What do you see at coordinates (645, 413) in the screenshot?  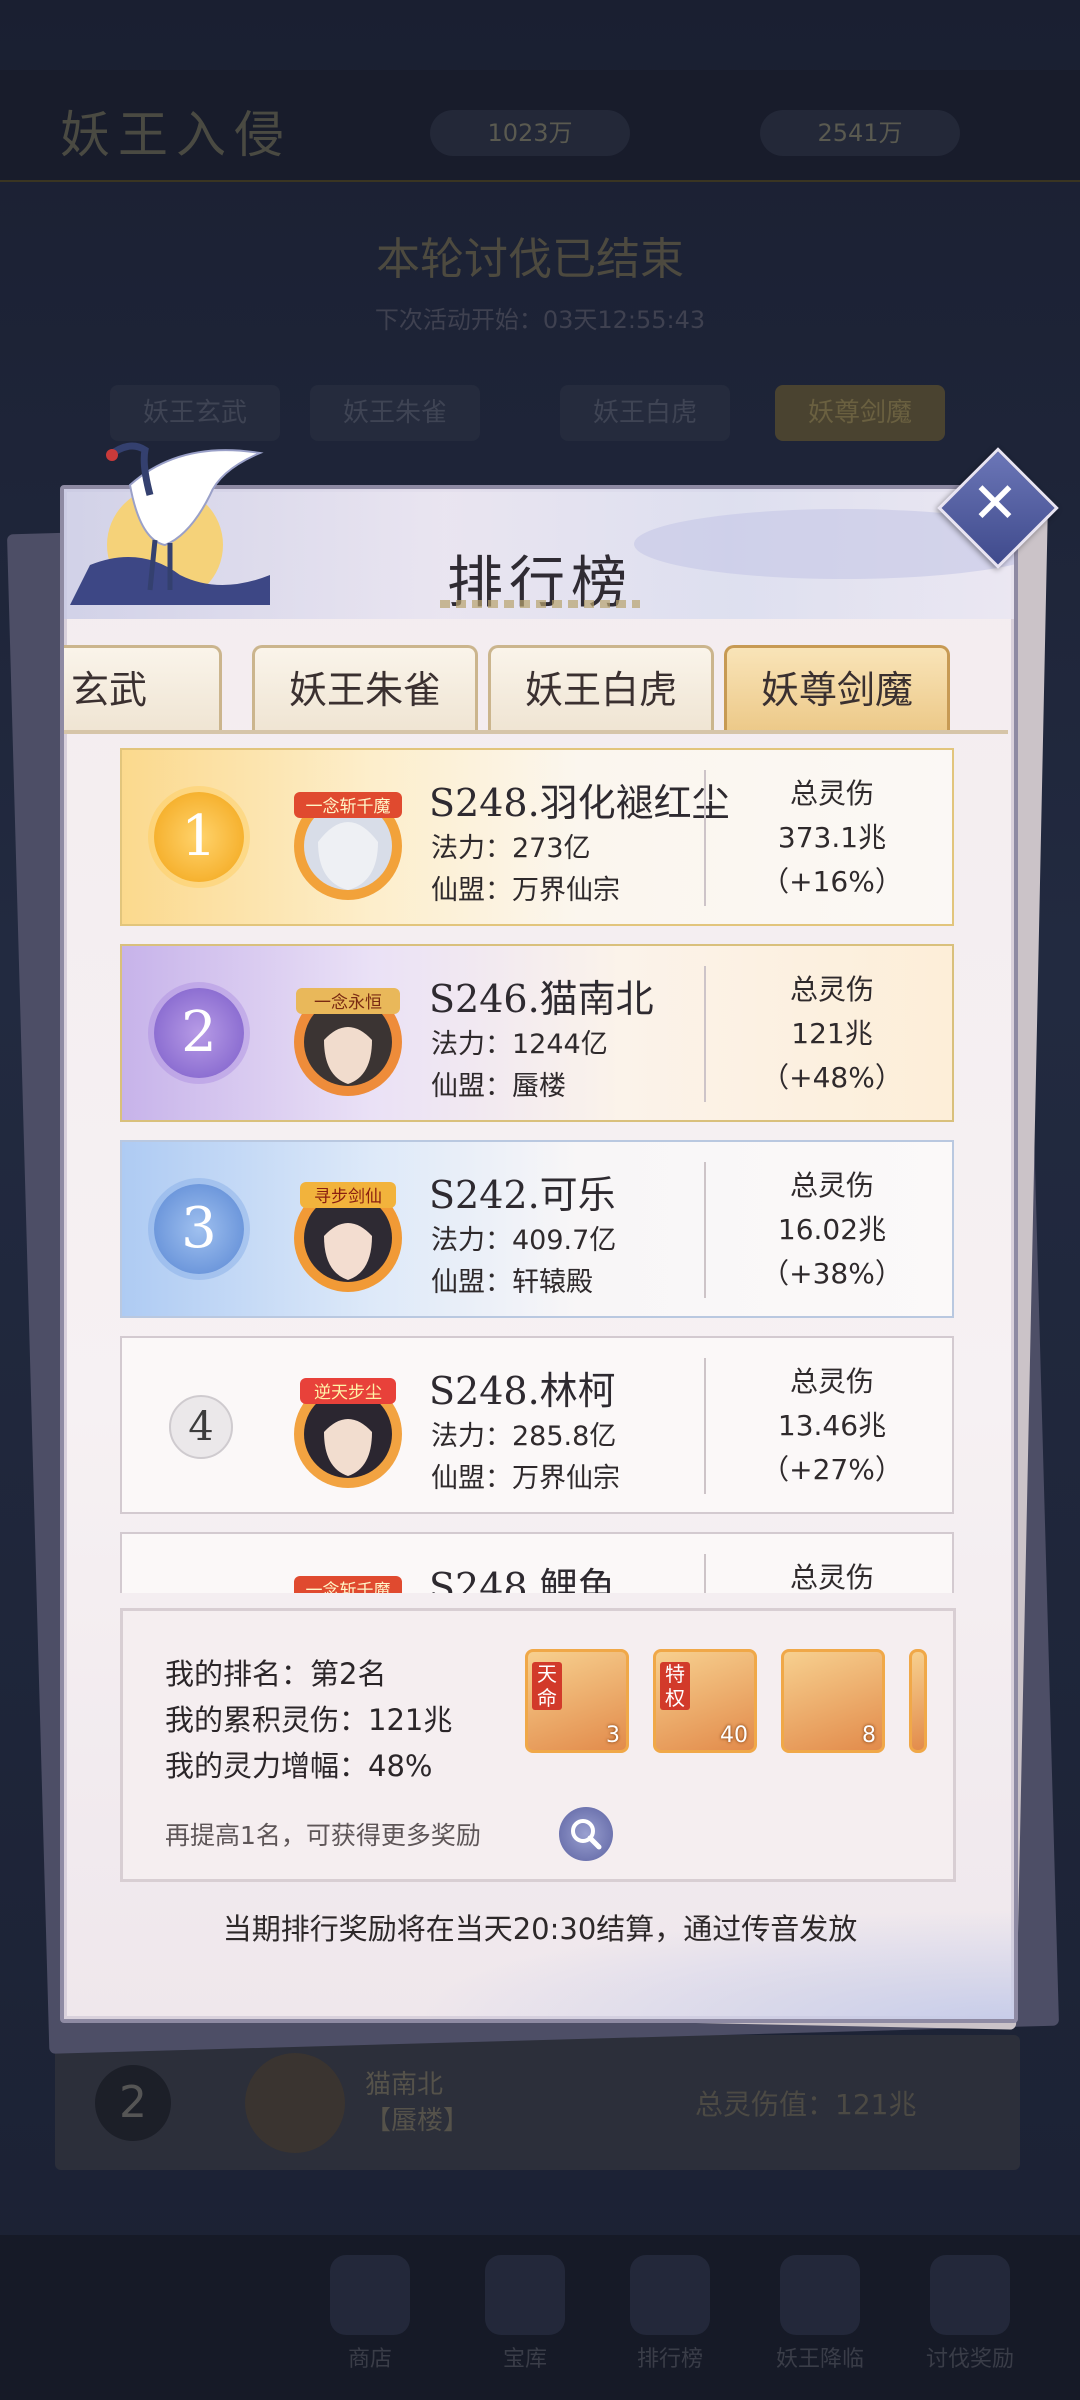 I see `background-tab-3: 妖王白虎` at bounding box center [645, 413].